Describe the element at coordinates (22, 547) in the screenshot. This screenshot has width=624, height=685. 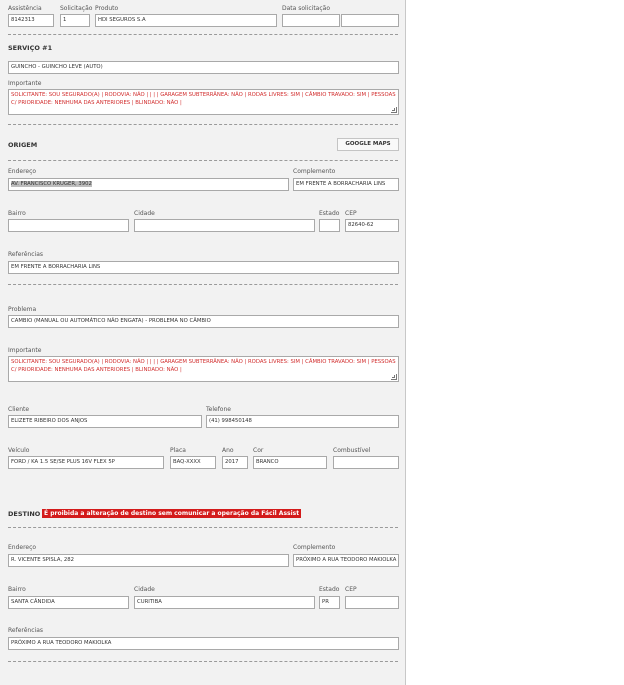
I see `destino-endereco-label: Endereço` at that location.